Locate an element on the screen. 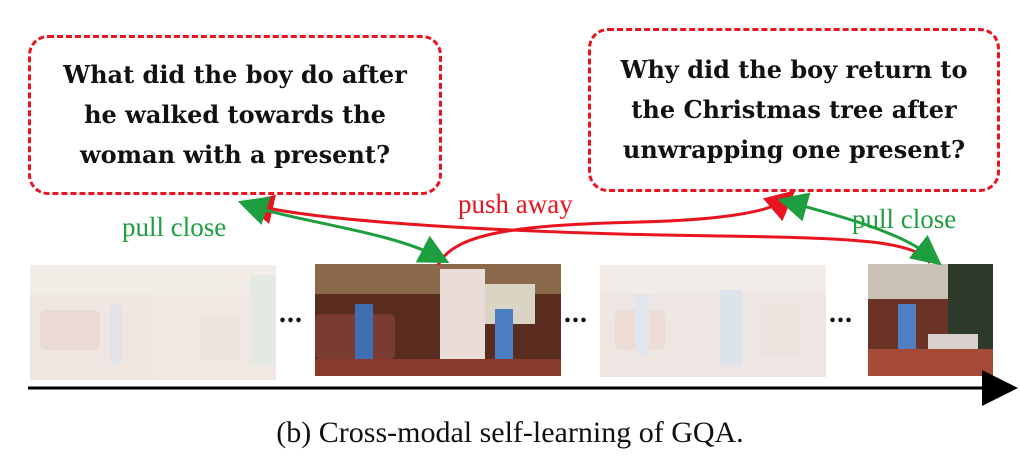  pull-arrow-left is located at coordinates (343, 229).